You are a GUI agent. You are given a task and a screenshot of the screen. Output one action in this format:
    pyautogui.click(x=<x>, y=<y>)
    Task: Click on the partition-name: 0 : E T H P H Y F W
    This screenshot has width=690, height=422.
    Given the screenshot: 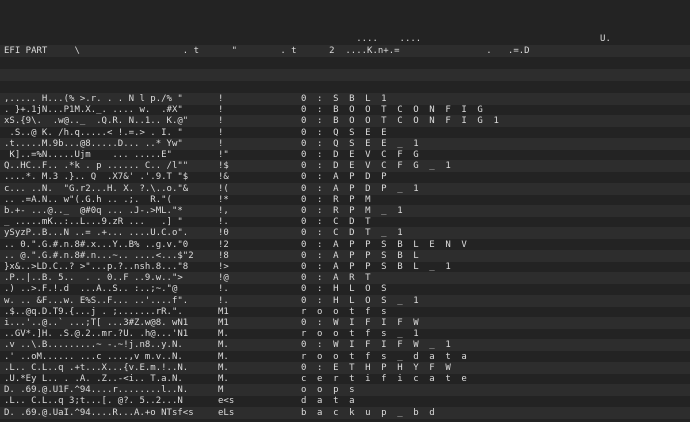 What is the action you would take?
    pyautogui.click(x=377, y=367)
    